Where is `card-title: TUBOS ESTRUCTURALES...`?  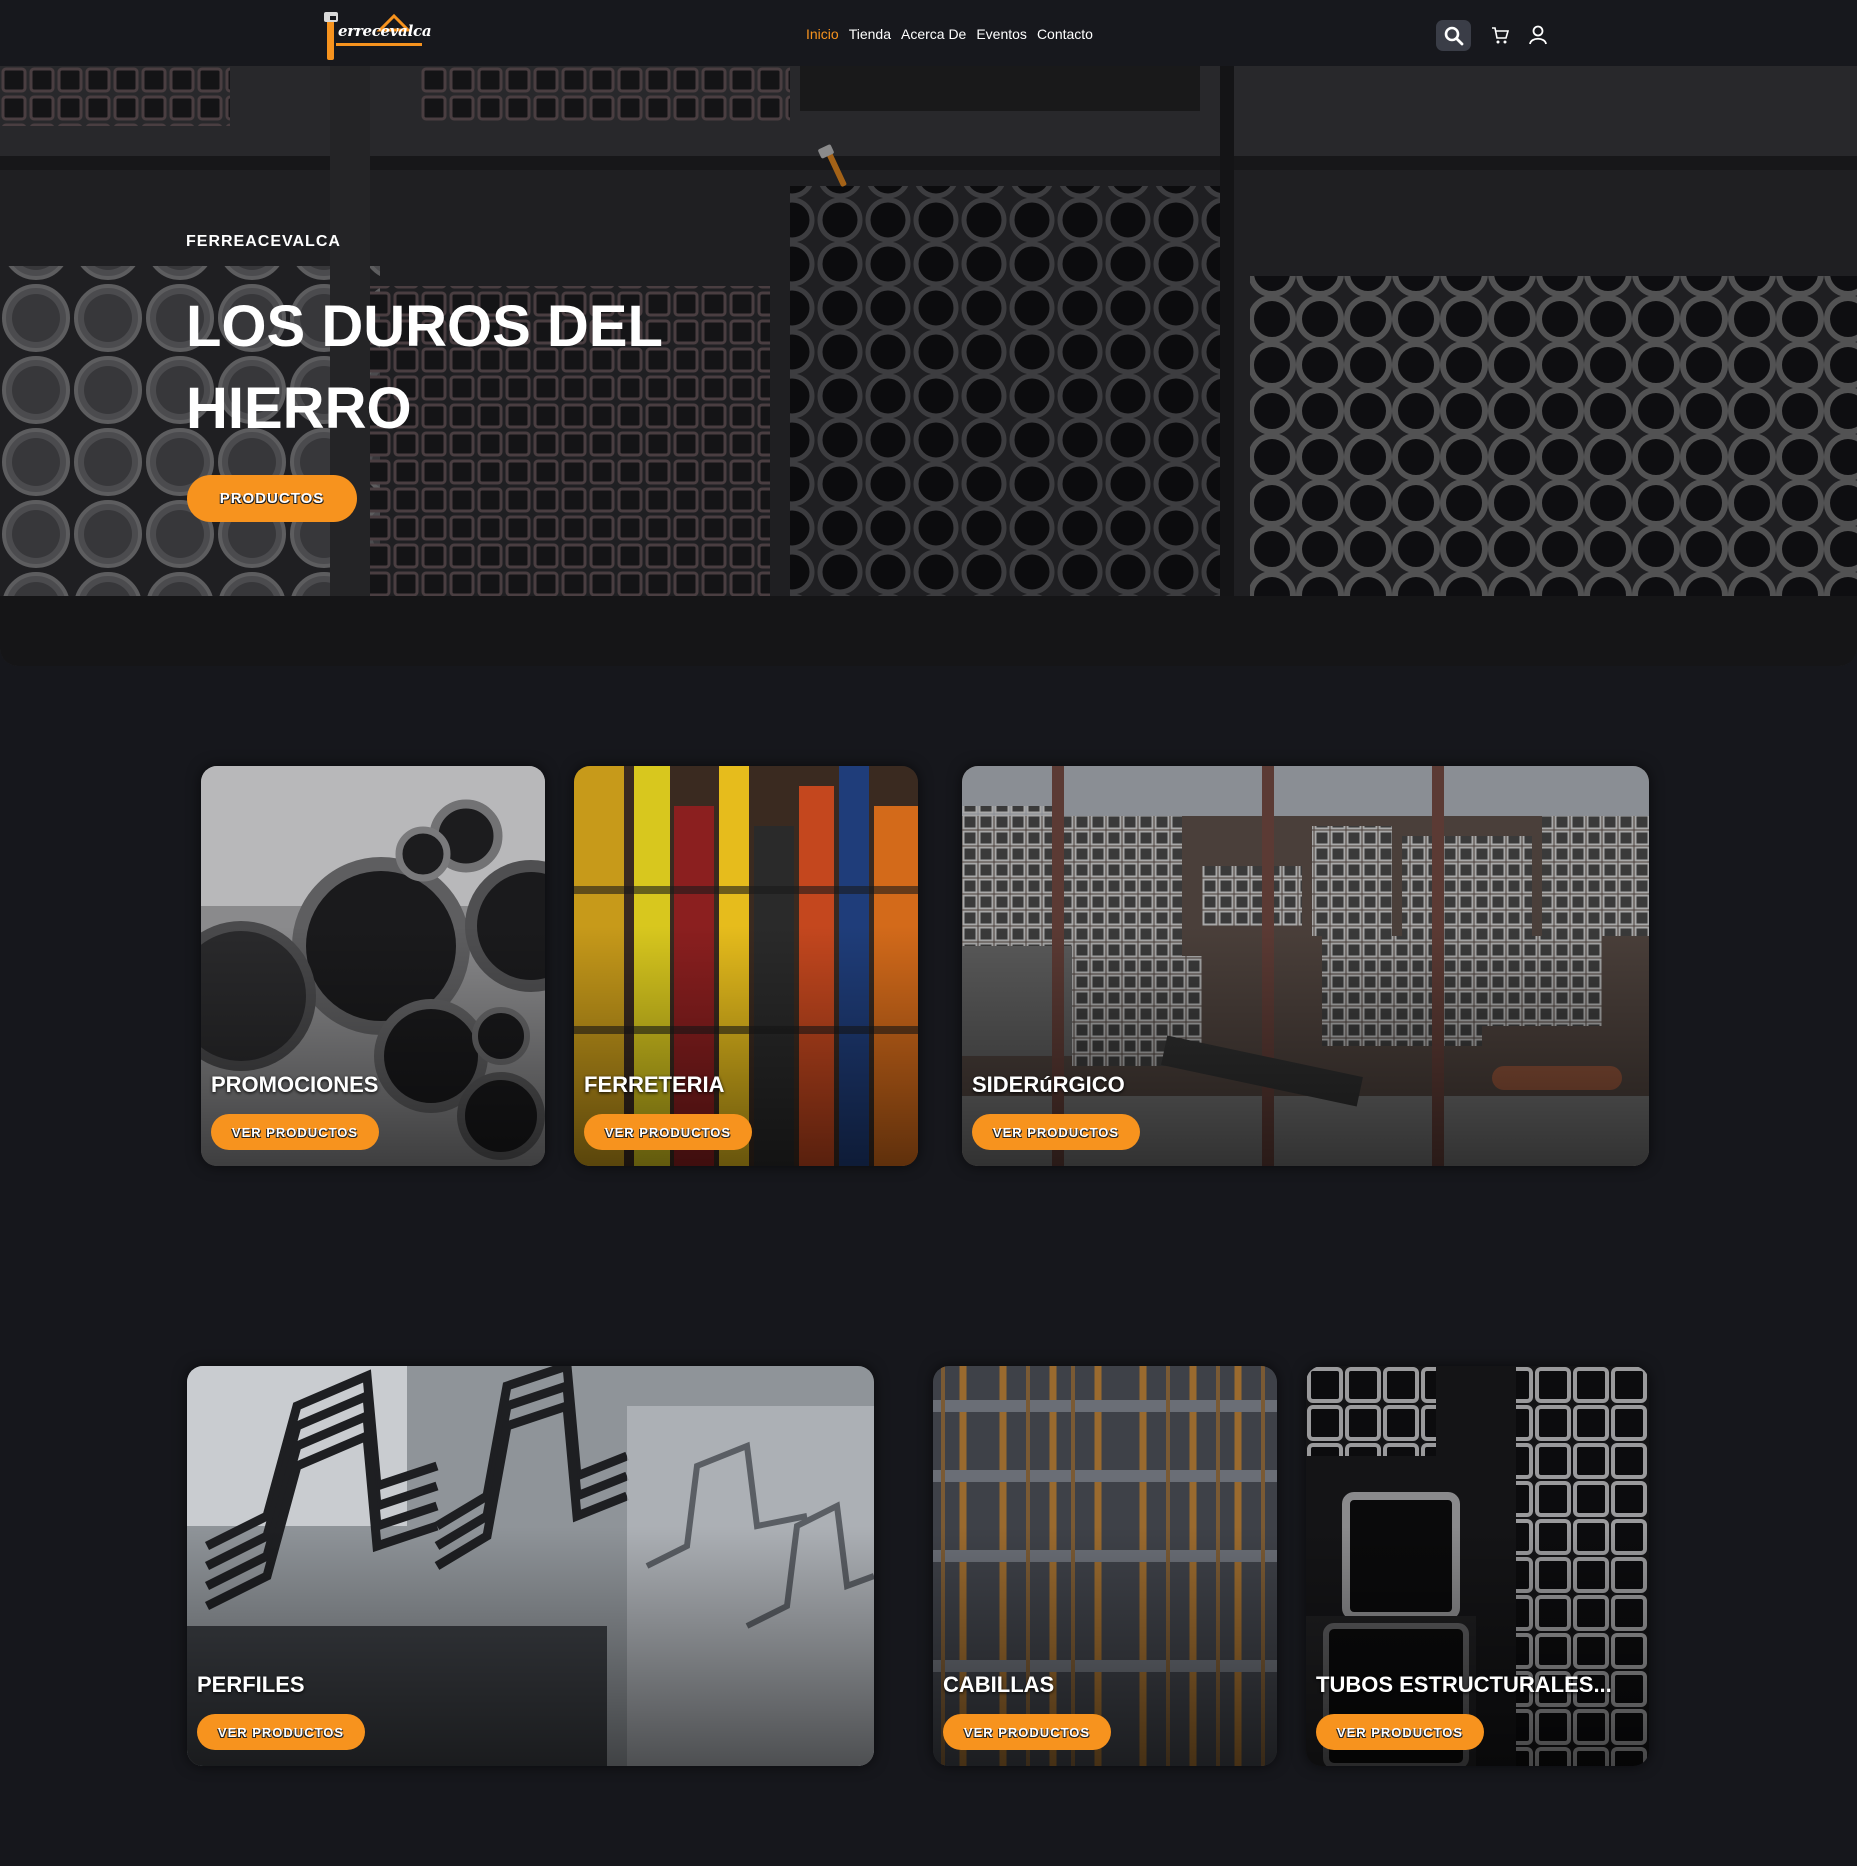 card-title: TUBOS ESTRUCTURALES... is located at coordinates (1464, 1684).